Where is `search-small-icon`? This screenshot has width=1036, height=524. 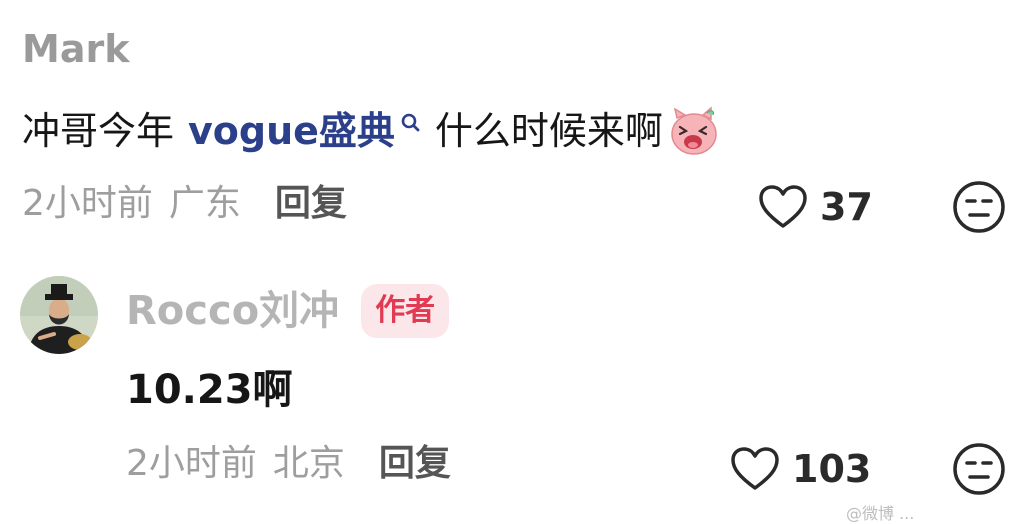 search-small-icon is located at coordinates (411, 119).